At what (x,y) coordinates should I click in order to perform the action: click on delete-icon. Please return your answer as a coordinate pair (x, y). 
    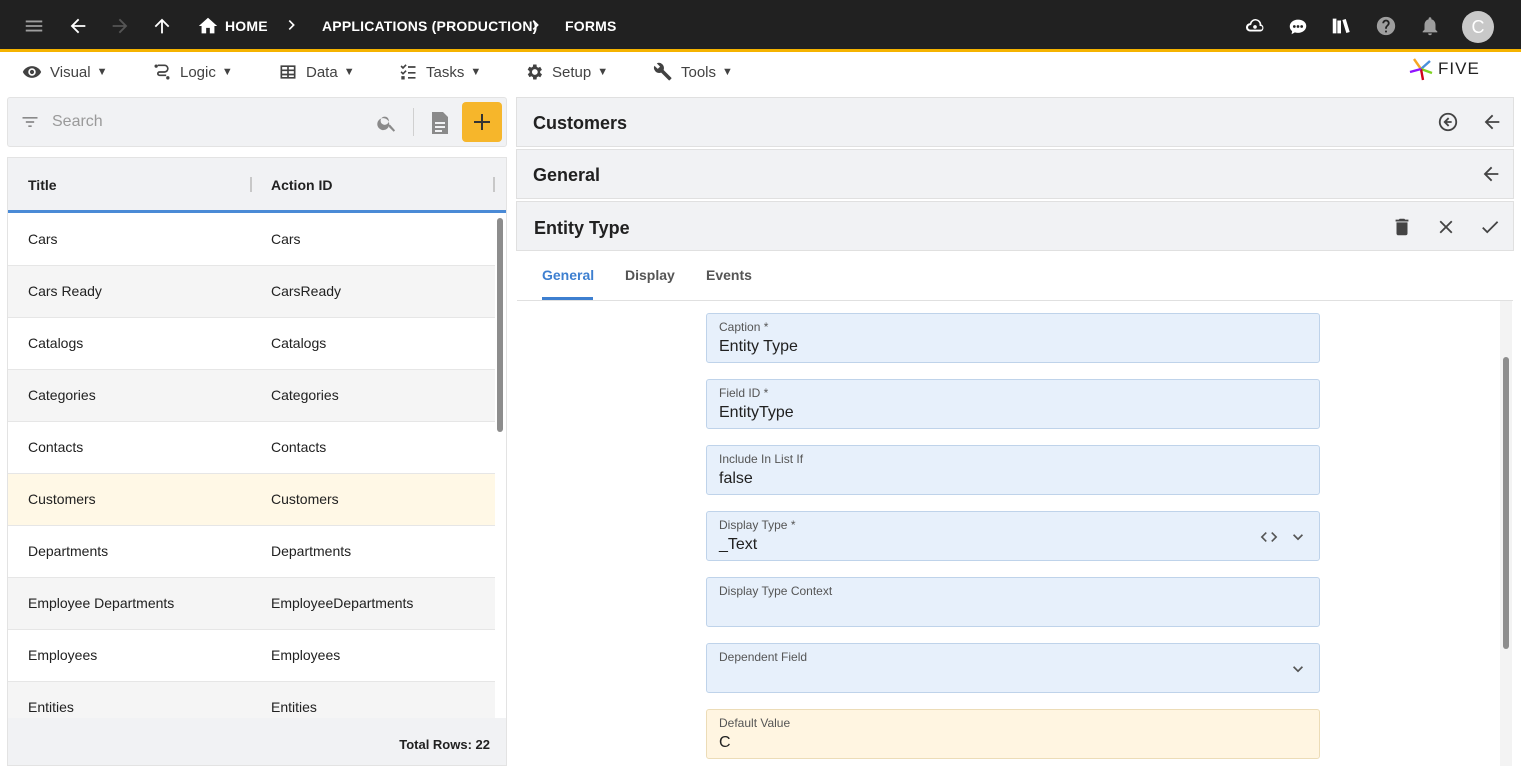
    Looking at the image, I should click on (1402, 227).